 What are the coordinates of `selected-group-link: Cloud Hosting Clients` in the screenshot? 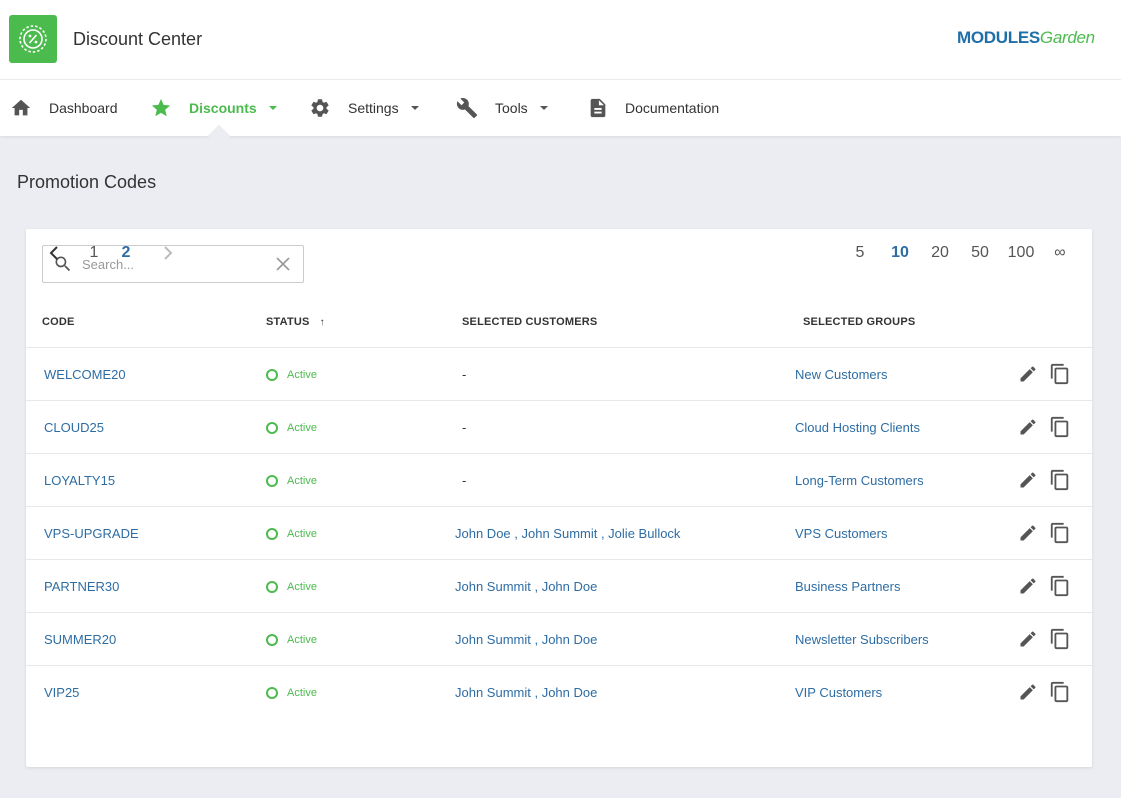 It's located at (857, 427).